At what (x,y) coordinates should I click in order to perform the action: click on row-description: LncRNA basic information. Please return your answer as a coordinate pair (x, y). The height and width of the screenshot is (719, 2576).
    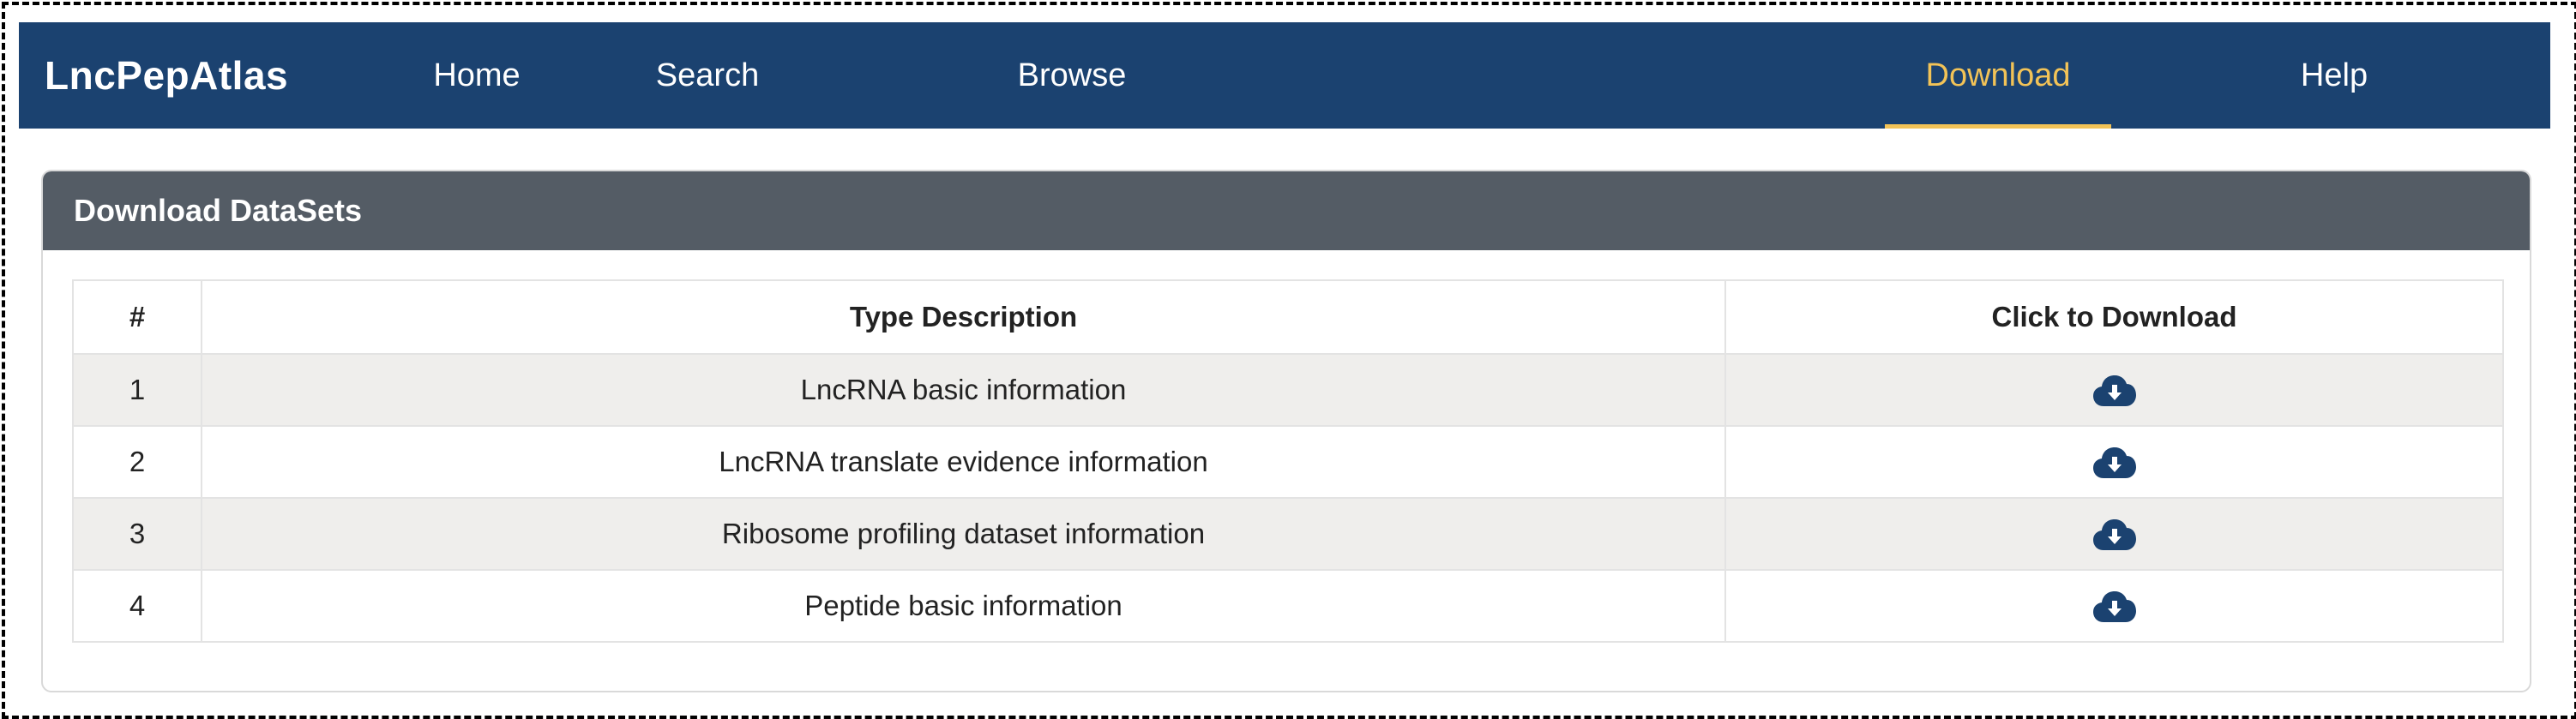
    Looking at the image, I should click on (963, 390).